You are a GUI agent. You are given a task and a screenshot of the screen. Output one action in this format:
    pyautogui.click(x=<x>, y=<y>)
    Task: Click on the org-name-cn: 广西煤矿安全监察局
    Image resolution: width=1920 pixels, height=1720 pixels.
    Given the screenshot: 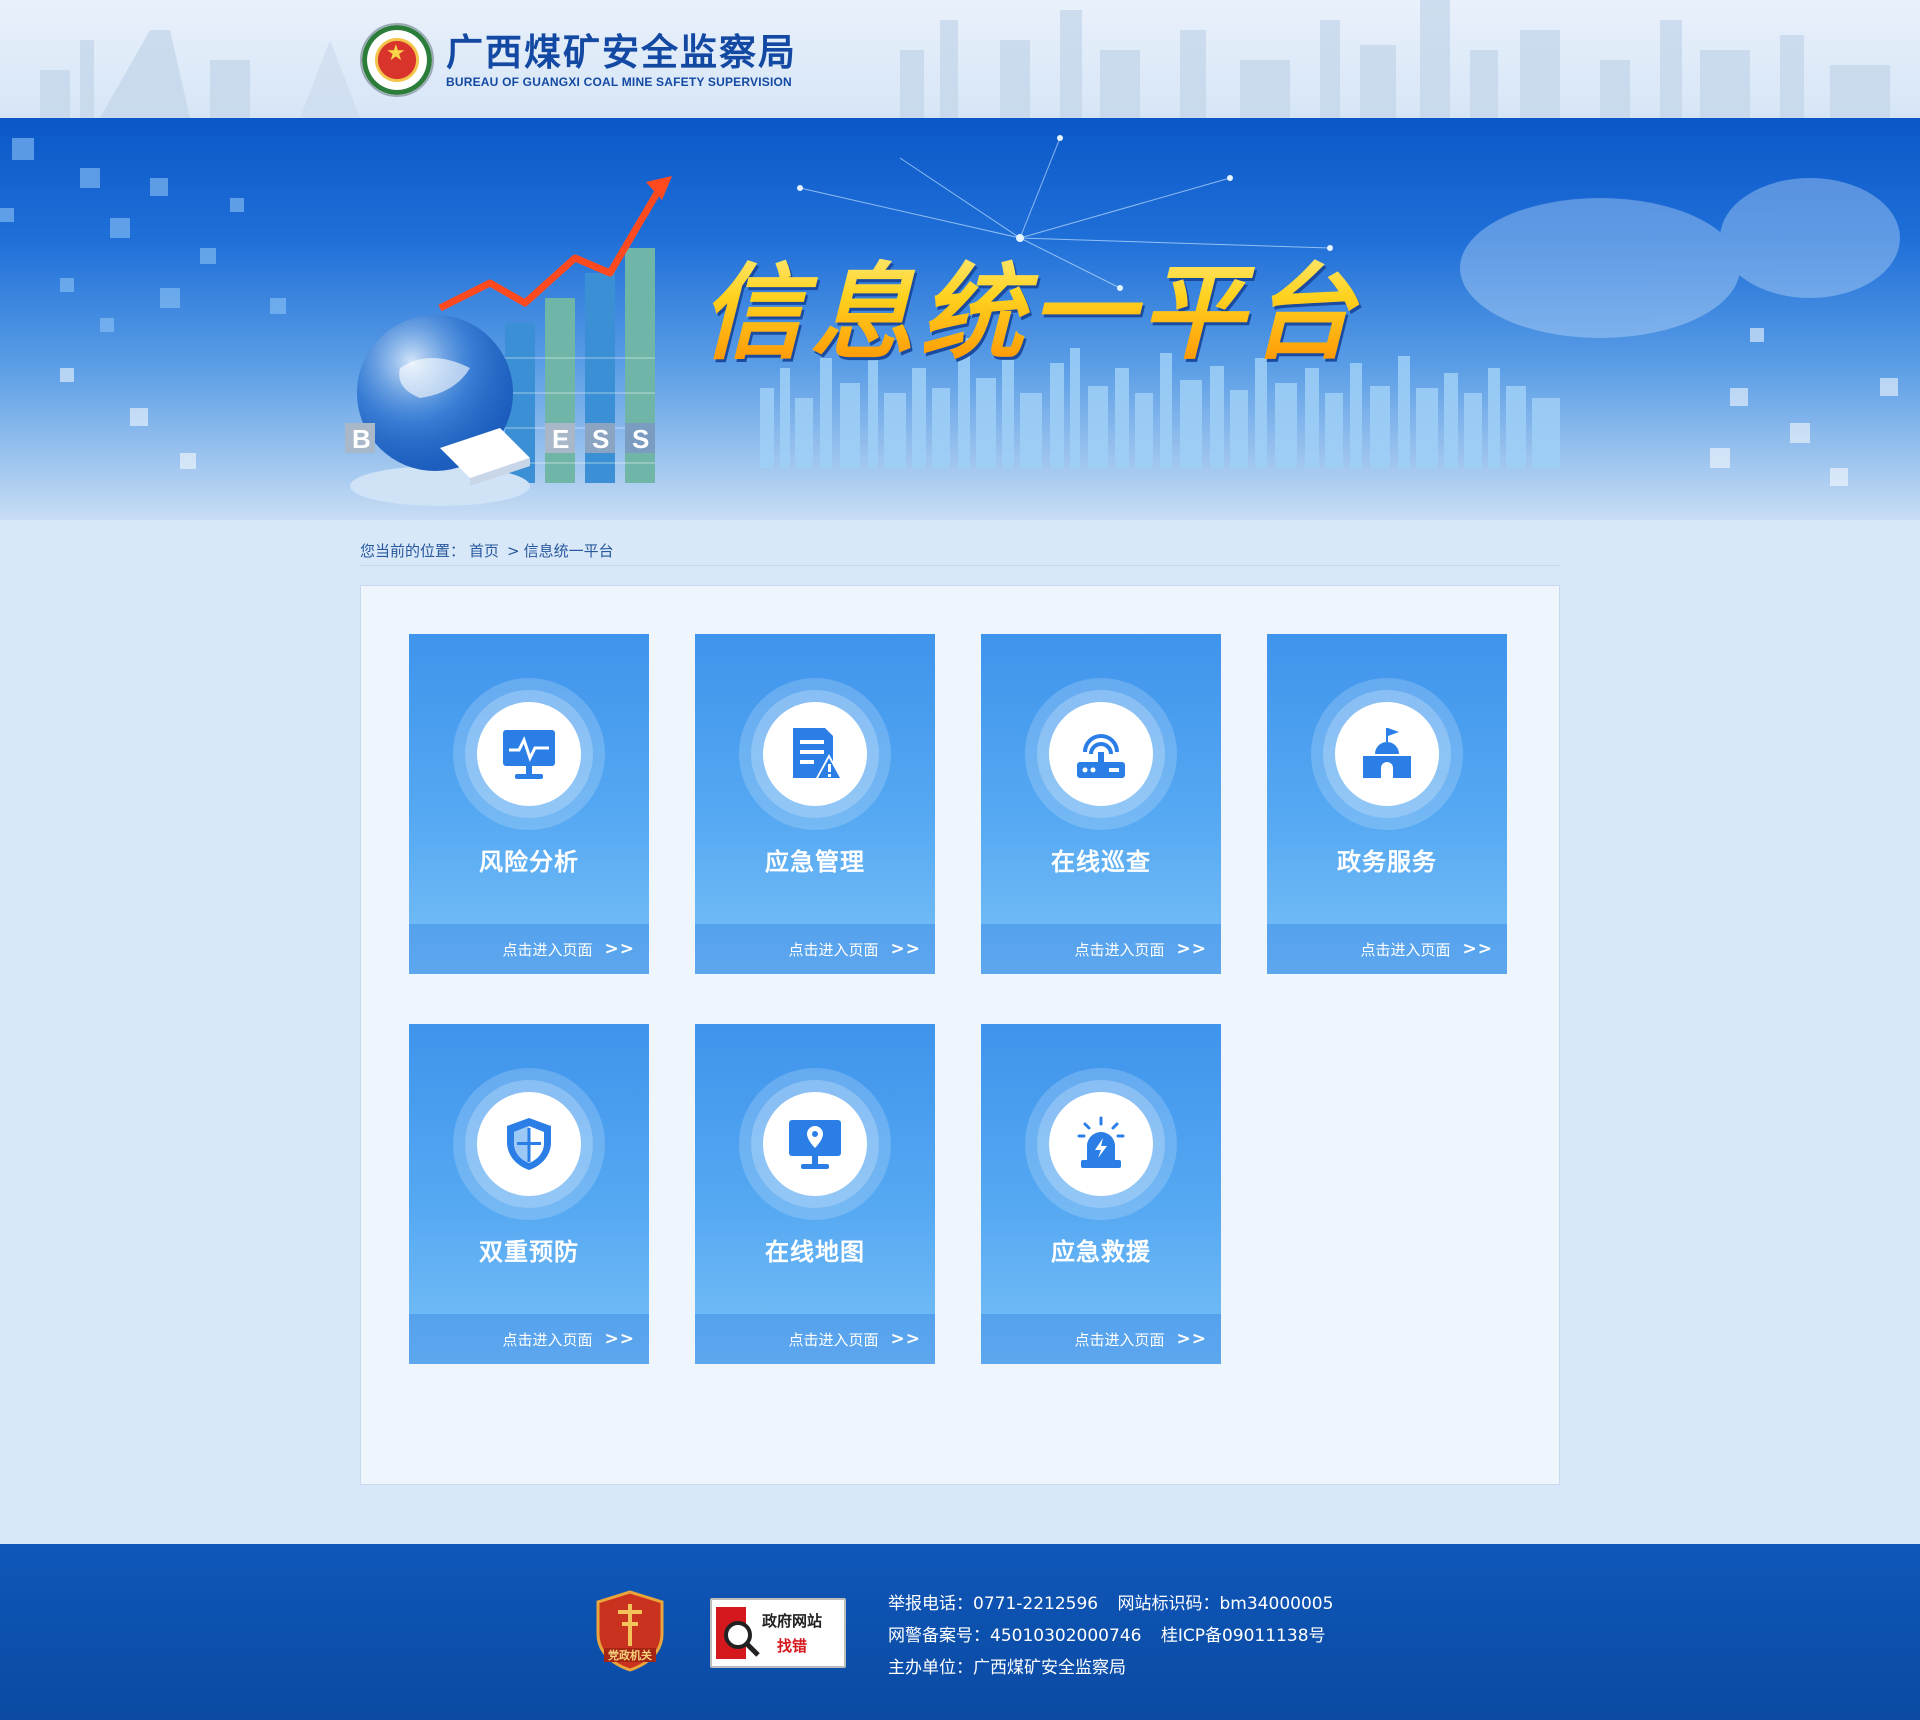 What is the action you would take?
    pyautogui.click(x=621, y=52)
    